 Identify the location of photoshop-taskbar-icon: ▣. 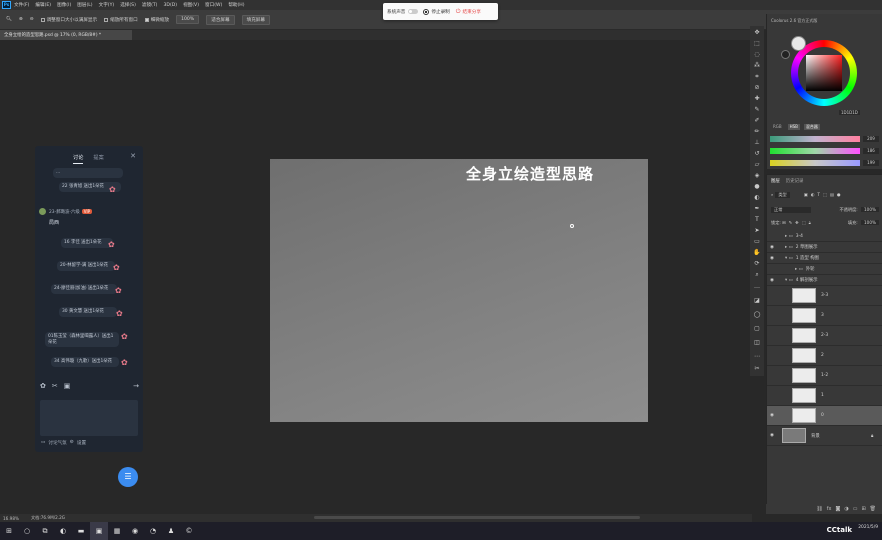
(99, 531).